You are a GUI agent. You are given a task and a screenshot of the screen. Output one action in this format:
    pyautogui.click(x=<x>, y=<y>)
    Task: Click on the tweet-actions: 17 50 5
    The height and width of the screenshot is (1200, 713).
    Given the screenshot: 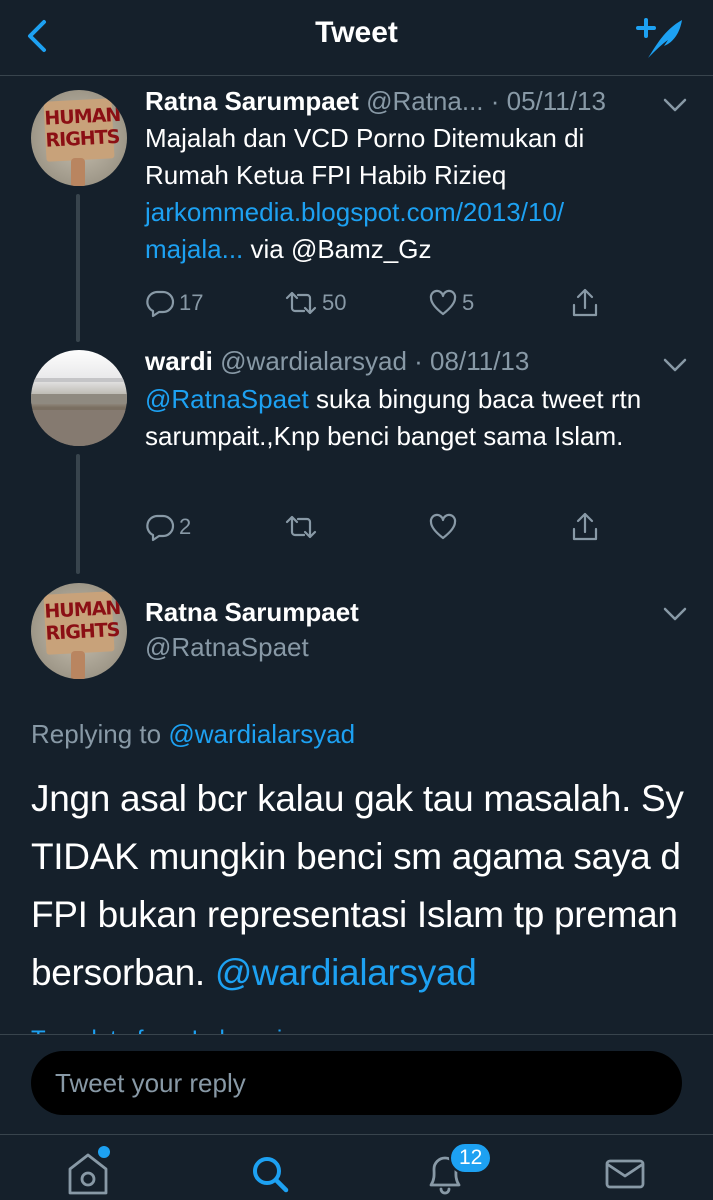 What is the action you would take?
    pyautogui.click(x=380, y=303)
    